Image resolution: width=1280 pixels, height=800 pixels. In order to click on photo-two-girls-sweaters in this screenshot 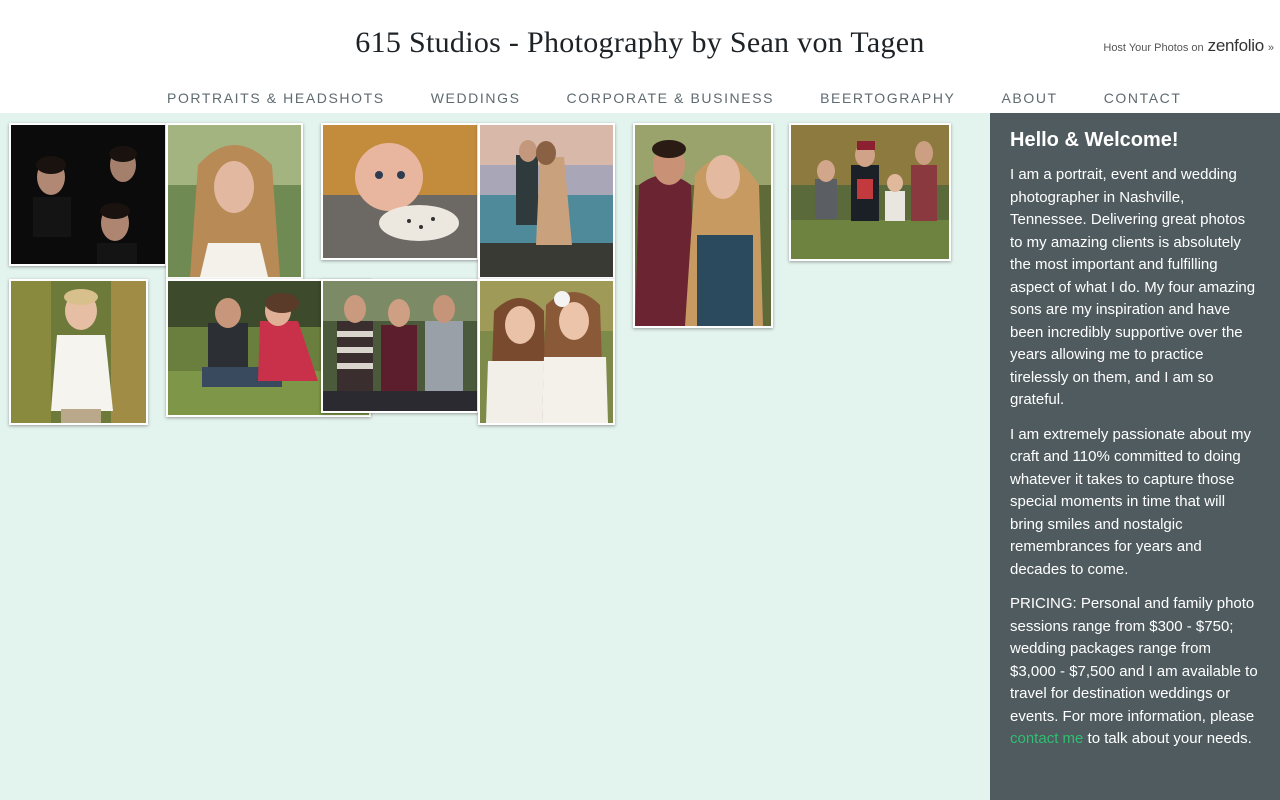, I will do `click(546, 352)`.